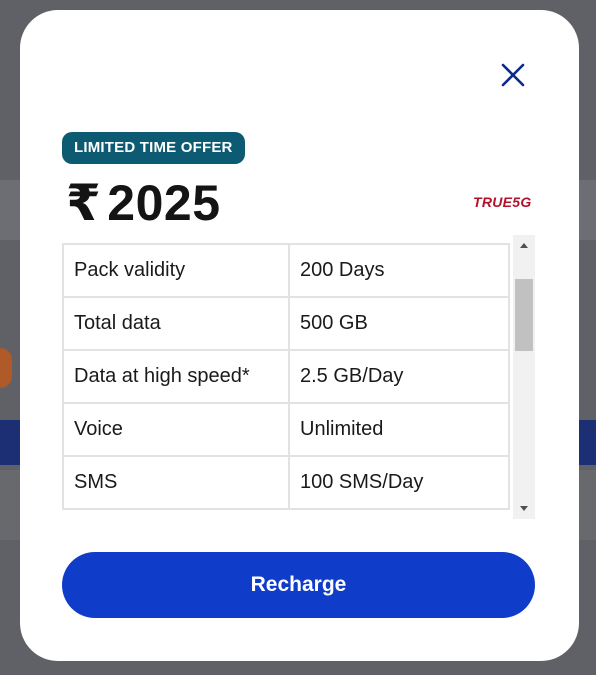 The height and width of the screenshot is (675, 596). I want to click on benefit-value: Unlimited, so click(399, 429).